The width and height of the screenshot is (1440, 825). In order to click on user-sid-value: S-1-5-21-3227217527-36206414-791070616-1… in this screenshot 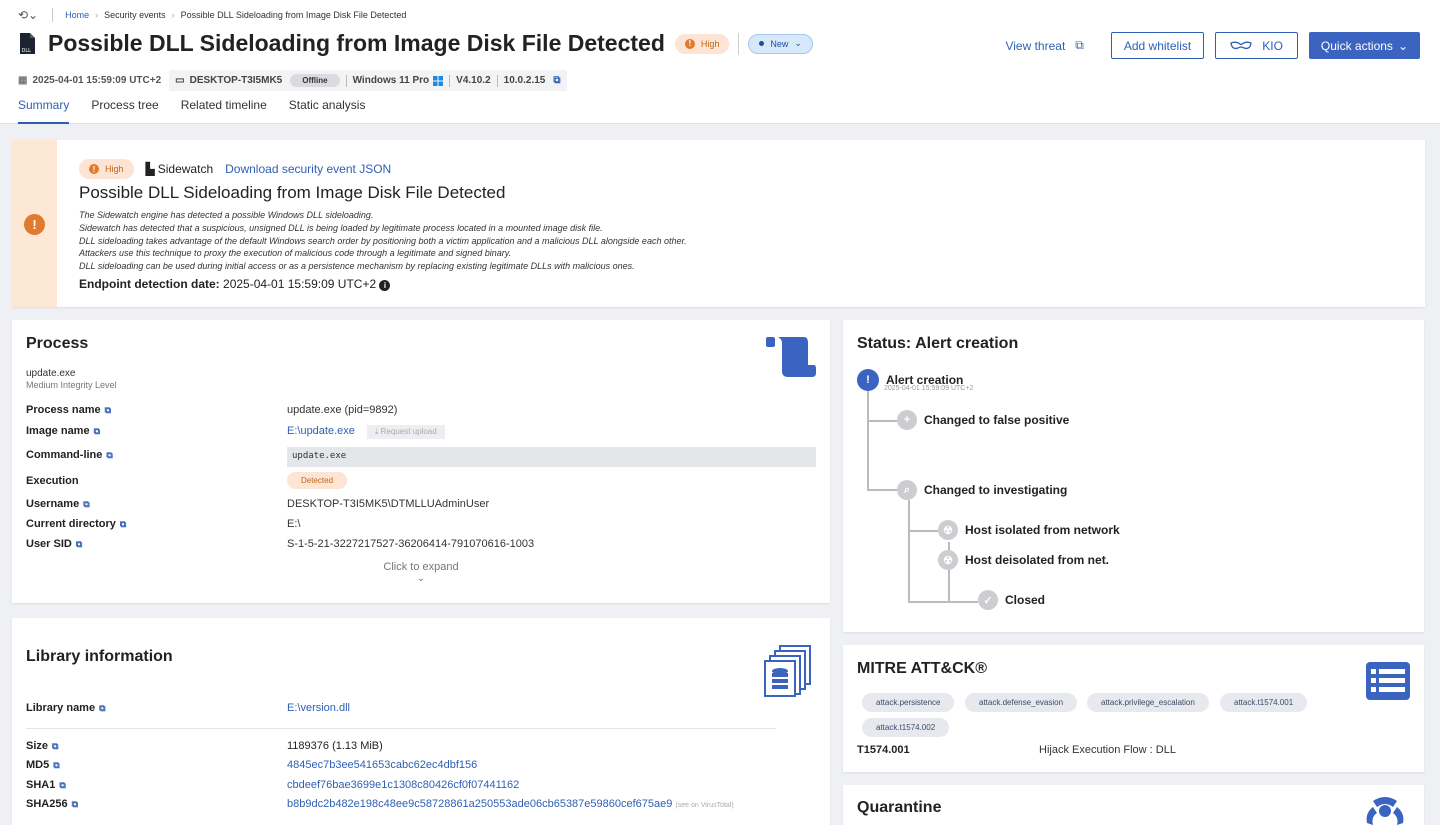, I will do `click(411, 544)`.